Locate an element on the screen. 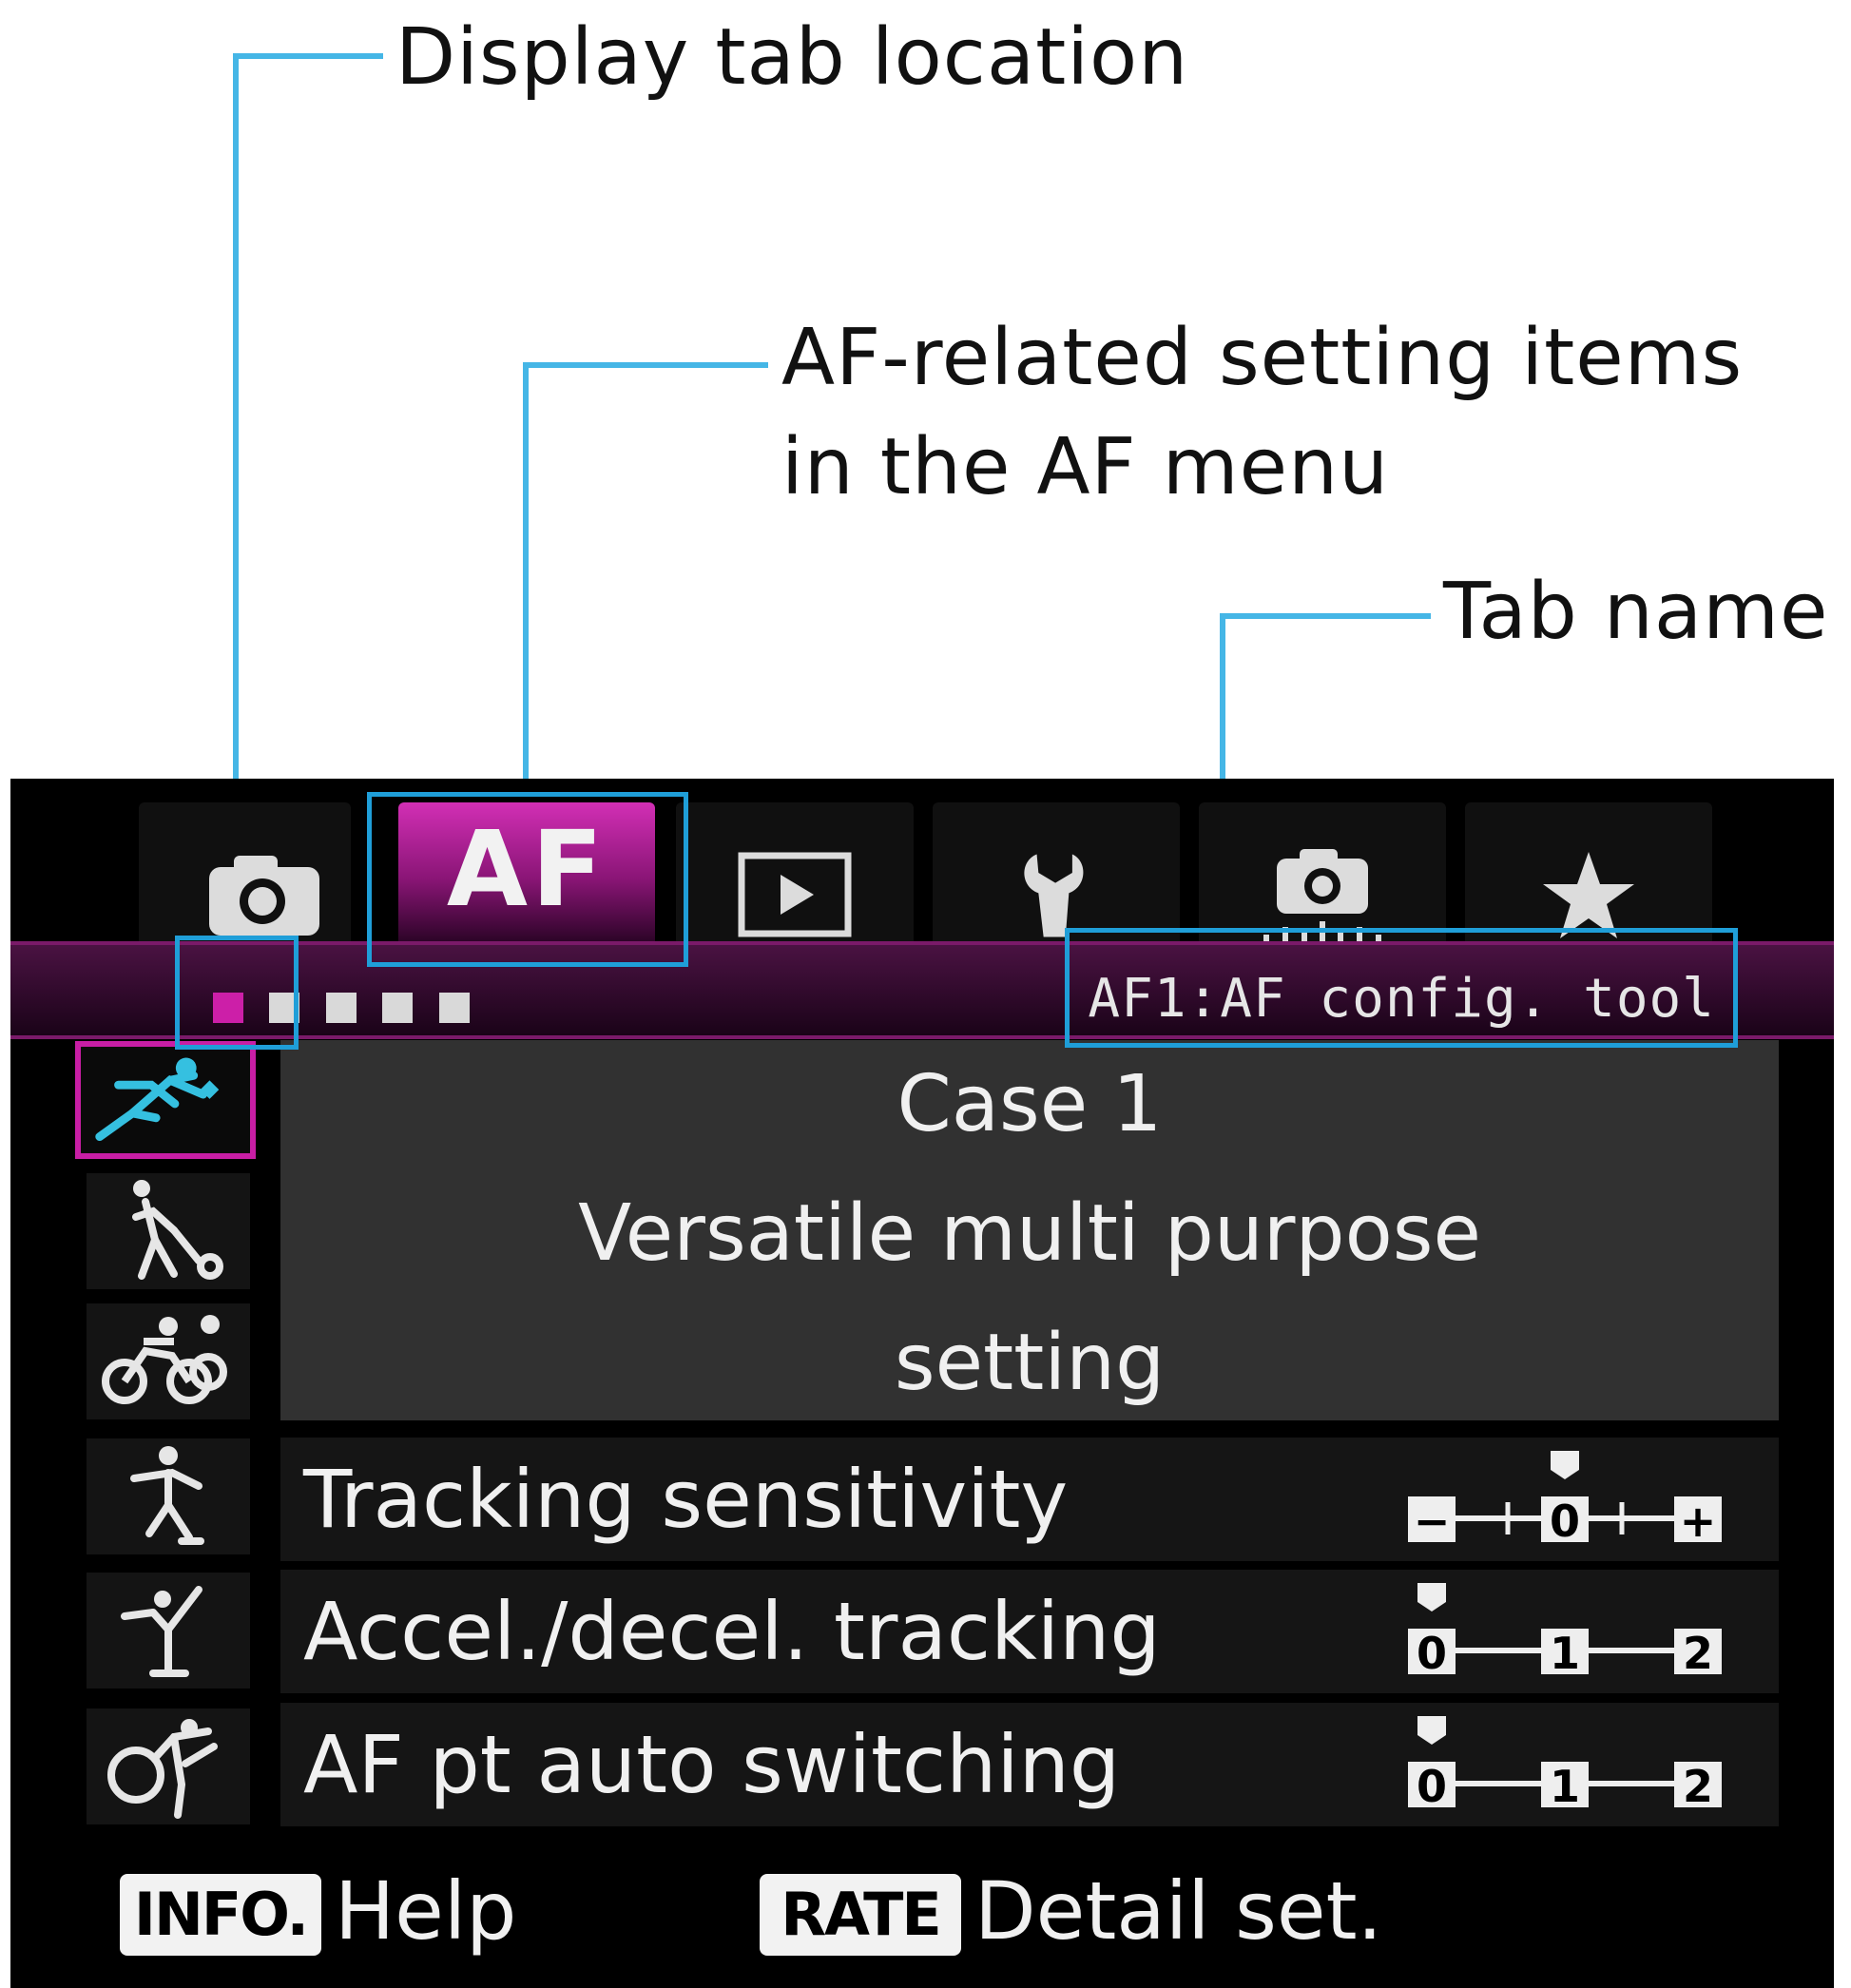 This screenshot has width=1851, height=1988. highlight-af-tab is located at coordinates (527, 879).